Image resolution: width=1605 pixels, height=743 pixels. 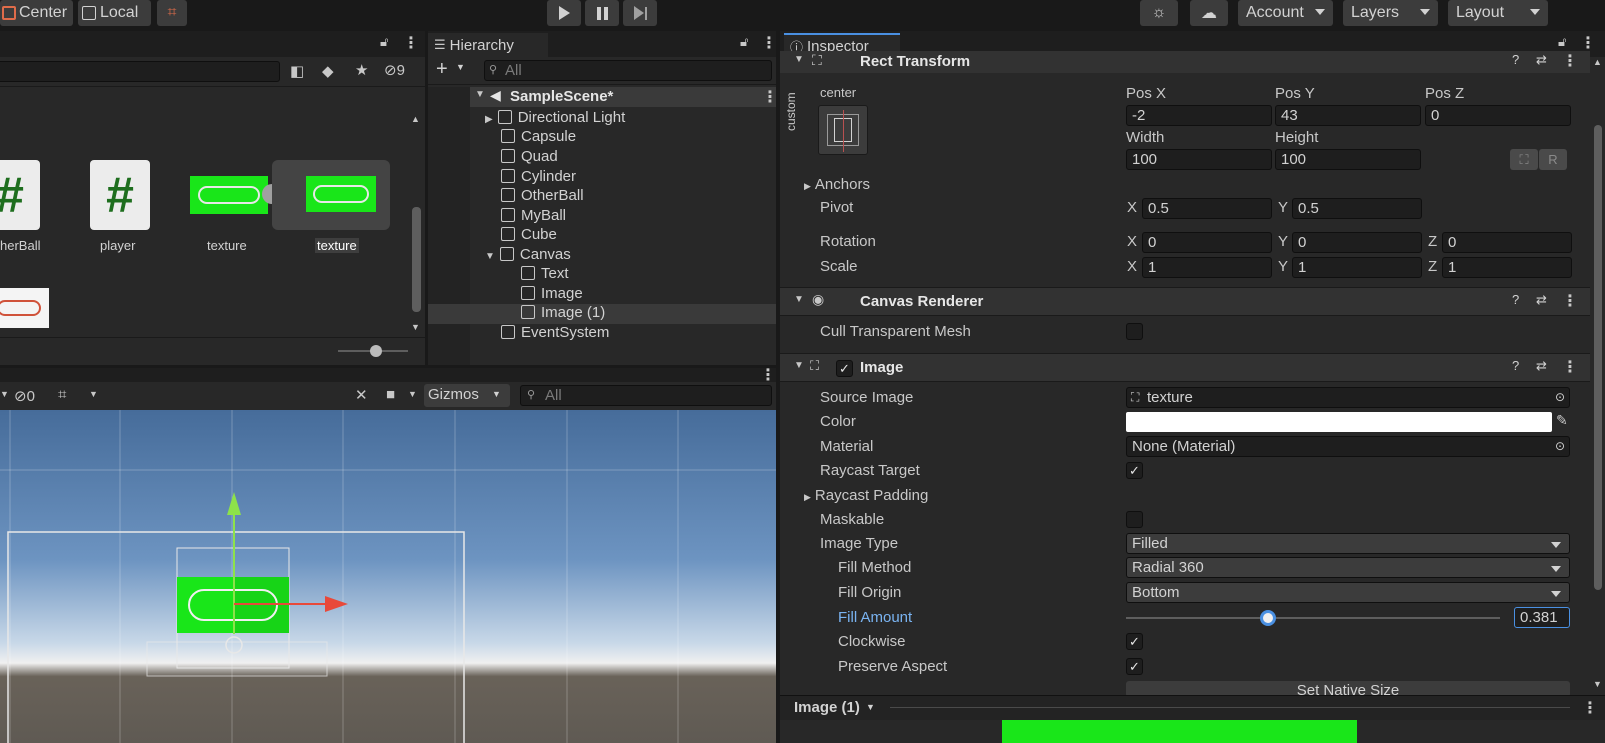 What do you see at coordinates (1134, 470) in the screenshot?
I see `raycast-target-checkbox: ✓` at bounding box center [1134, 470].